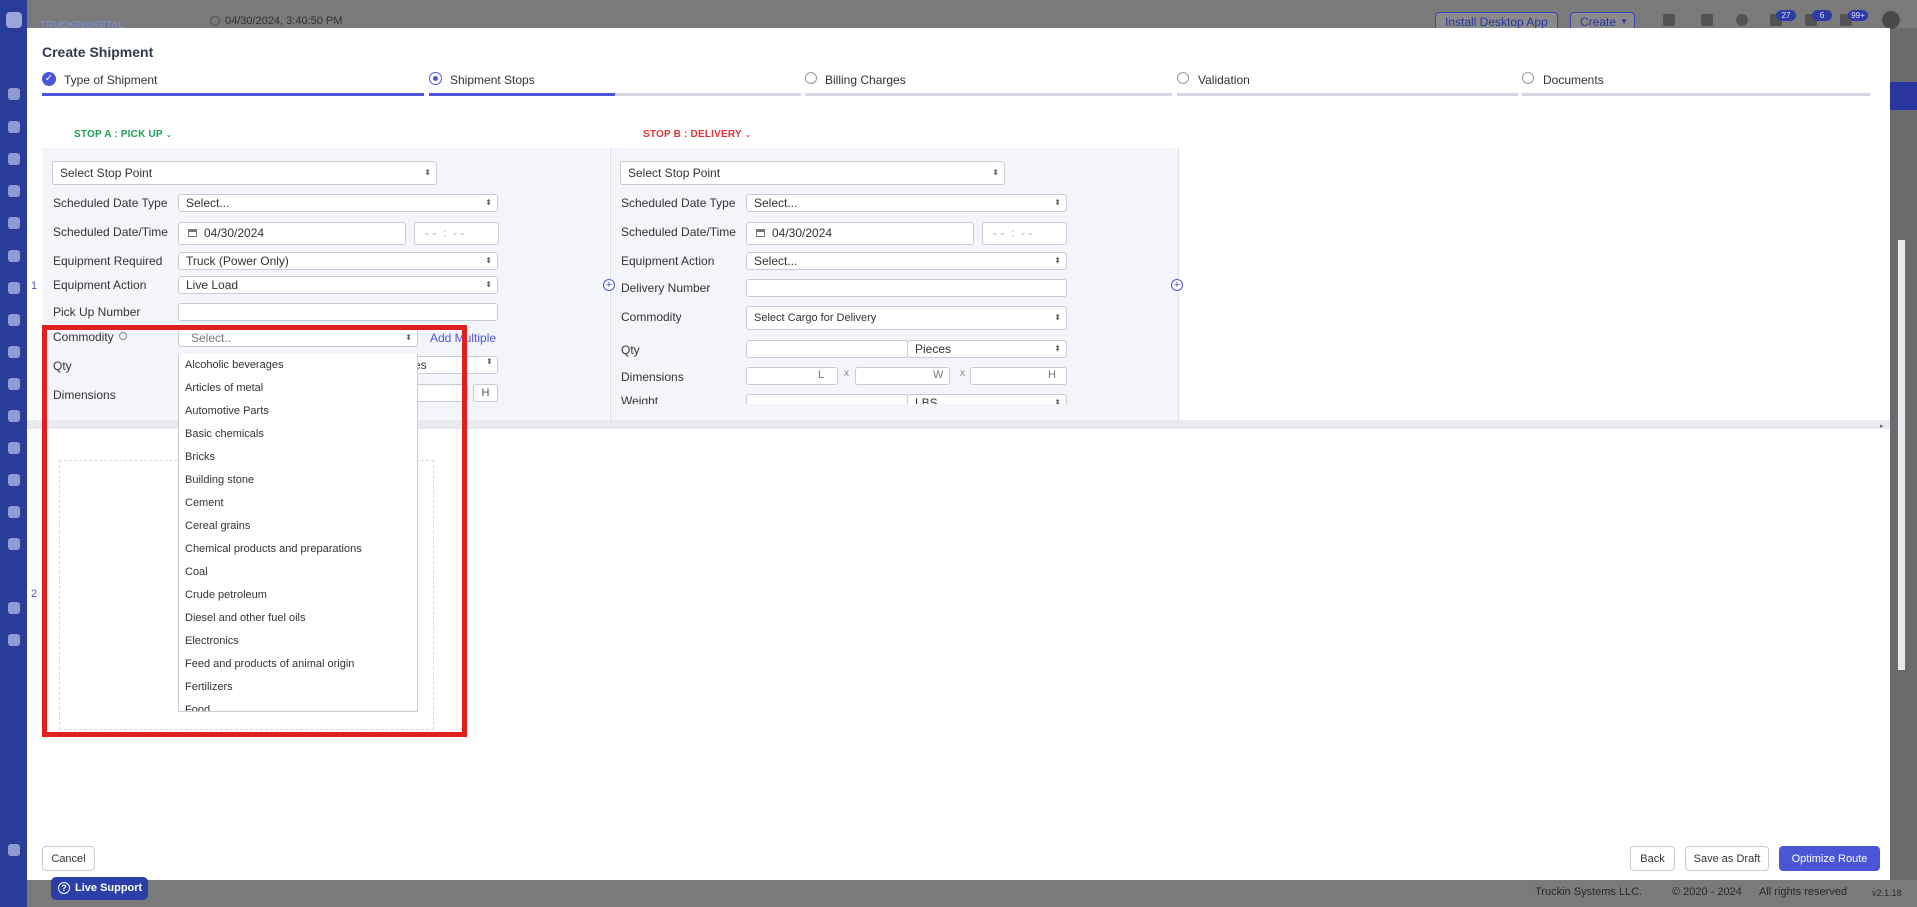  What do you see at coordinates (14, 191) in the screenshot?
I see `document-icon` at bounding box center [14, 191].